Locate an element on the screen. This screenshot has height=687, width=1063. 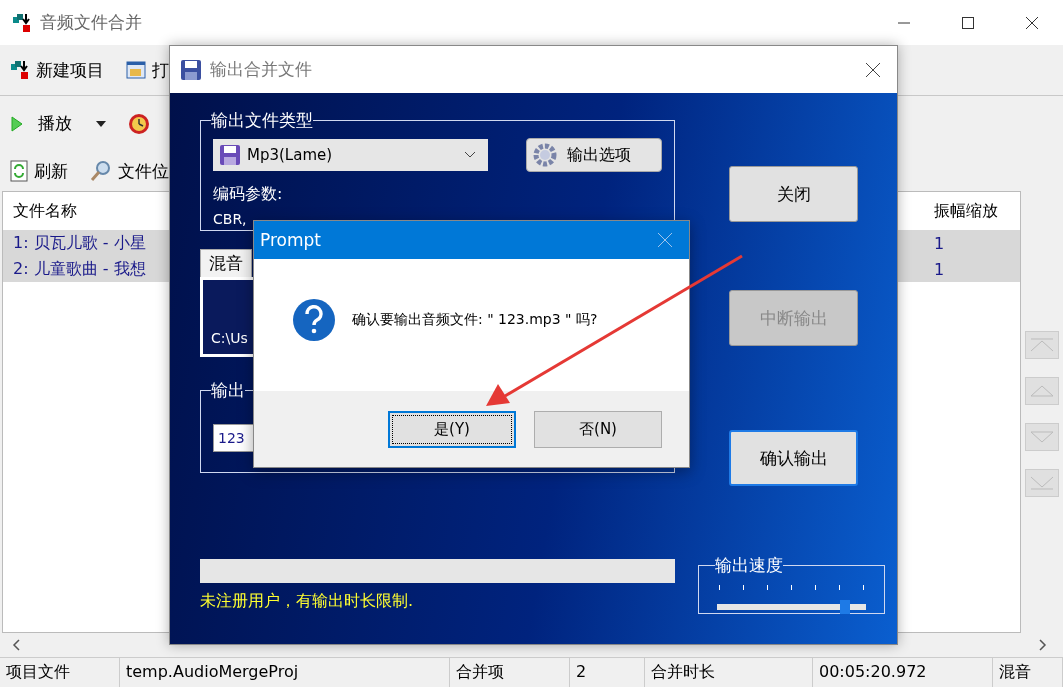
dialog-title: 输出合并文件 is located at coordinates (261, 69).